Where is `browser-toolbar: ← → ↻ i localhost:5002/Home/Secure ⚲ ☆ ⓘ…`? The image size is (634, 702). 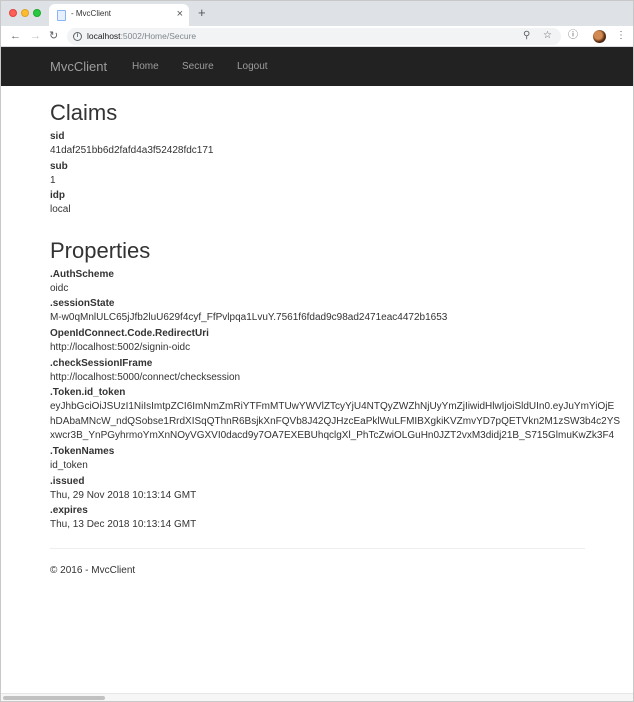
browser-toolbar: ← → ↻ i localhost:5002/Home/Secure ⚲ ☆ ⓘ… is located at coordinates (317, 36).